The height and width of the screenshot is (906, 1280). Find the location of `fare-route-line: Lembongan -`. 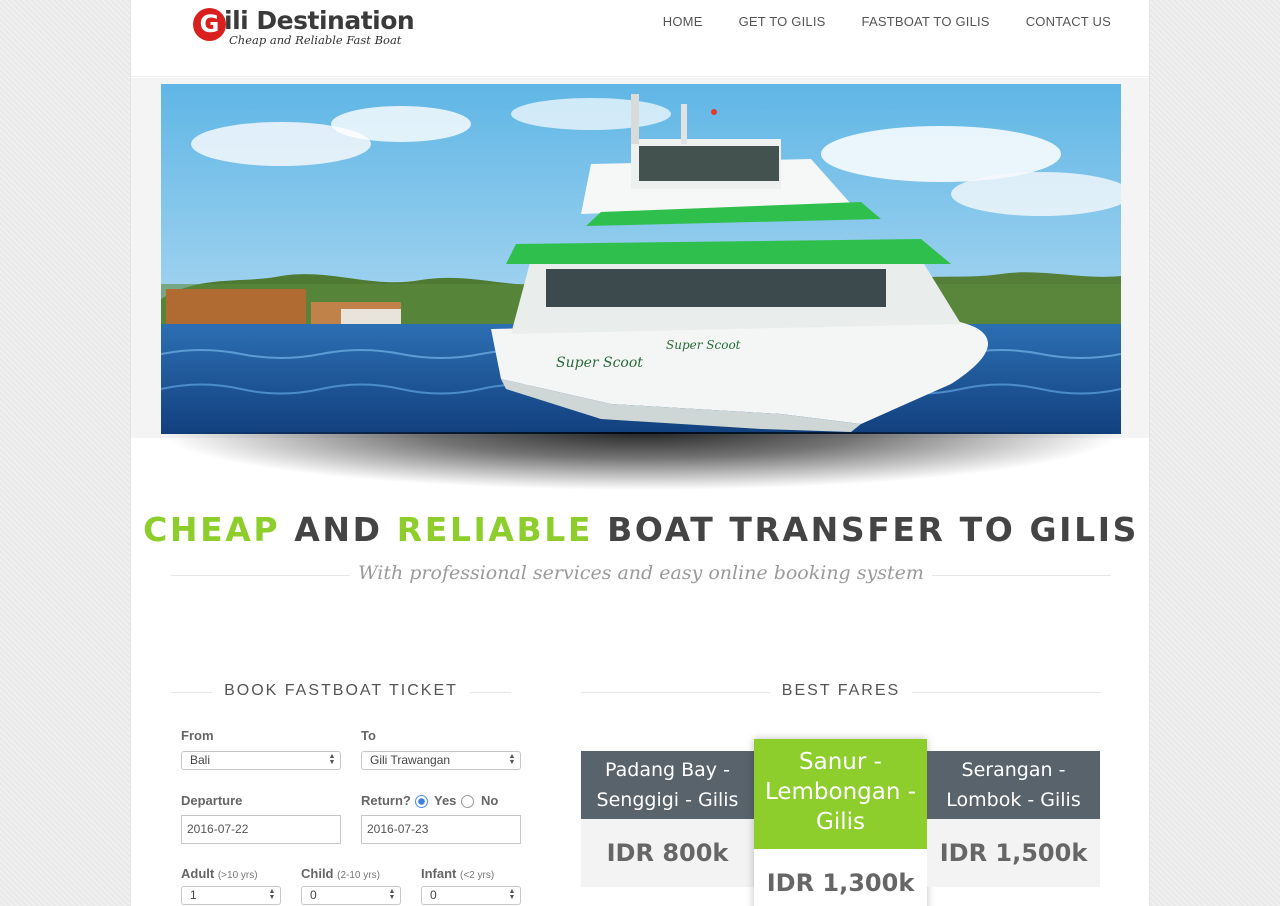

fare-route-line: Lembongan - is located at coordinates (840, 792).